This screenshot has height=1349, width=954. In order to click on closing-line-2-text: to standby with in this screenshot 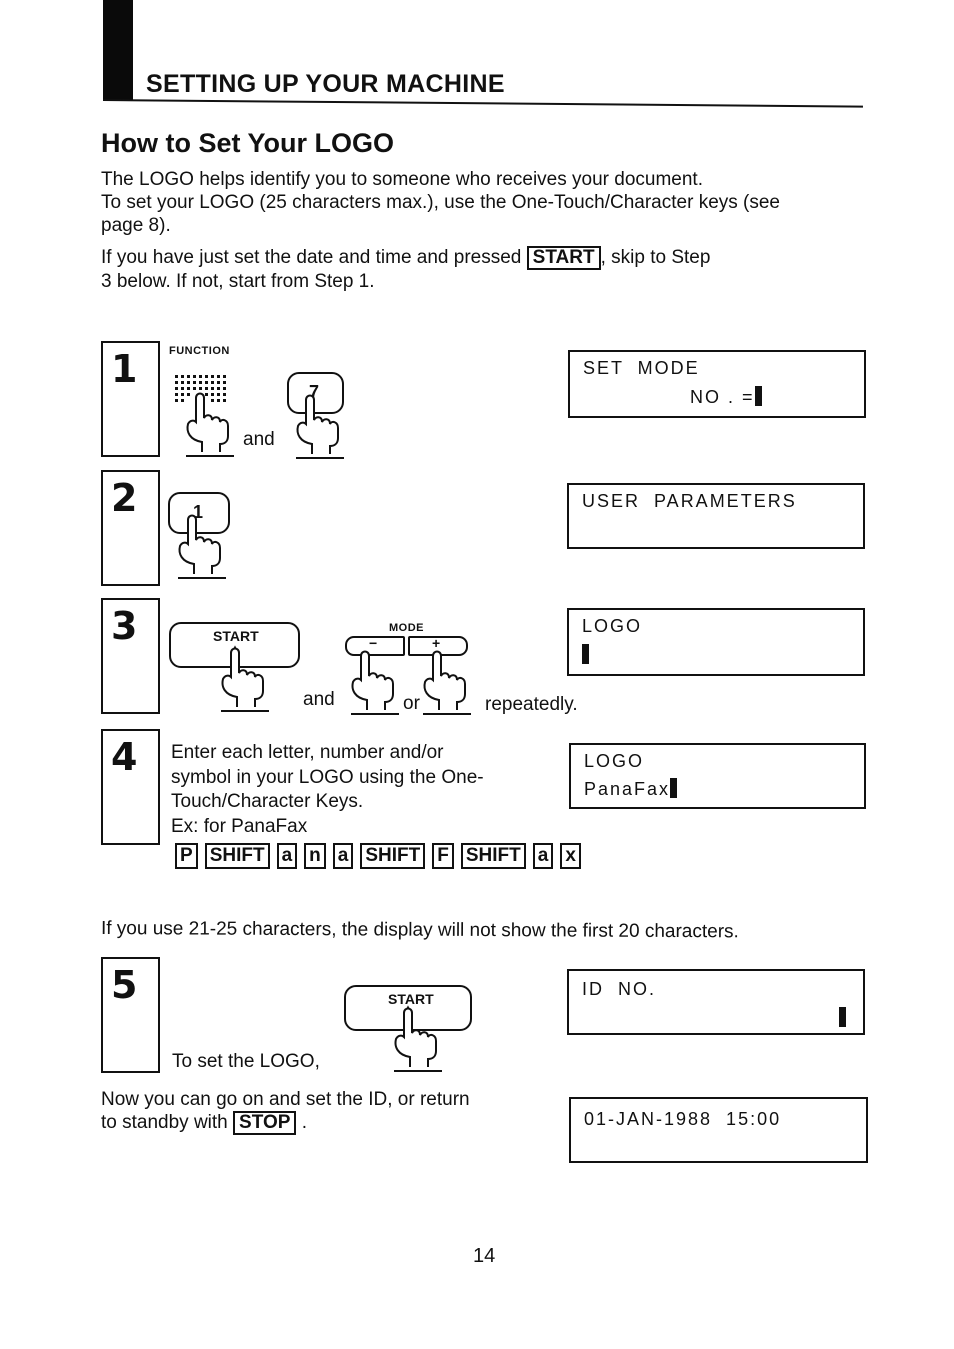, I will do `click(164, 1122)`.